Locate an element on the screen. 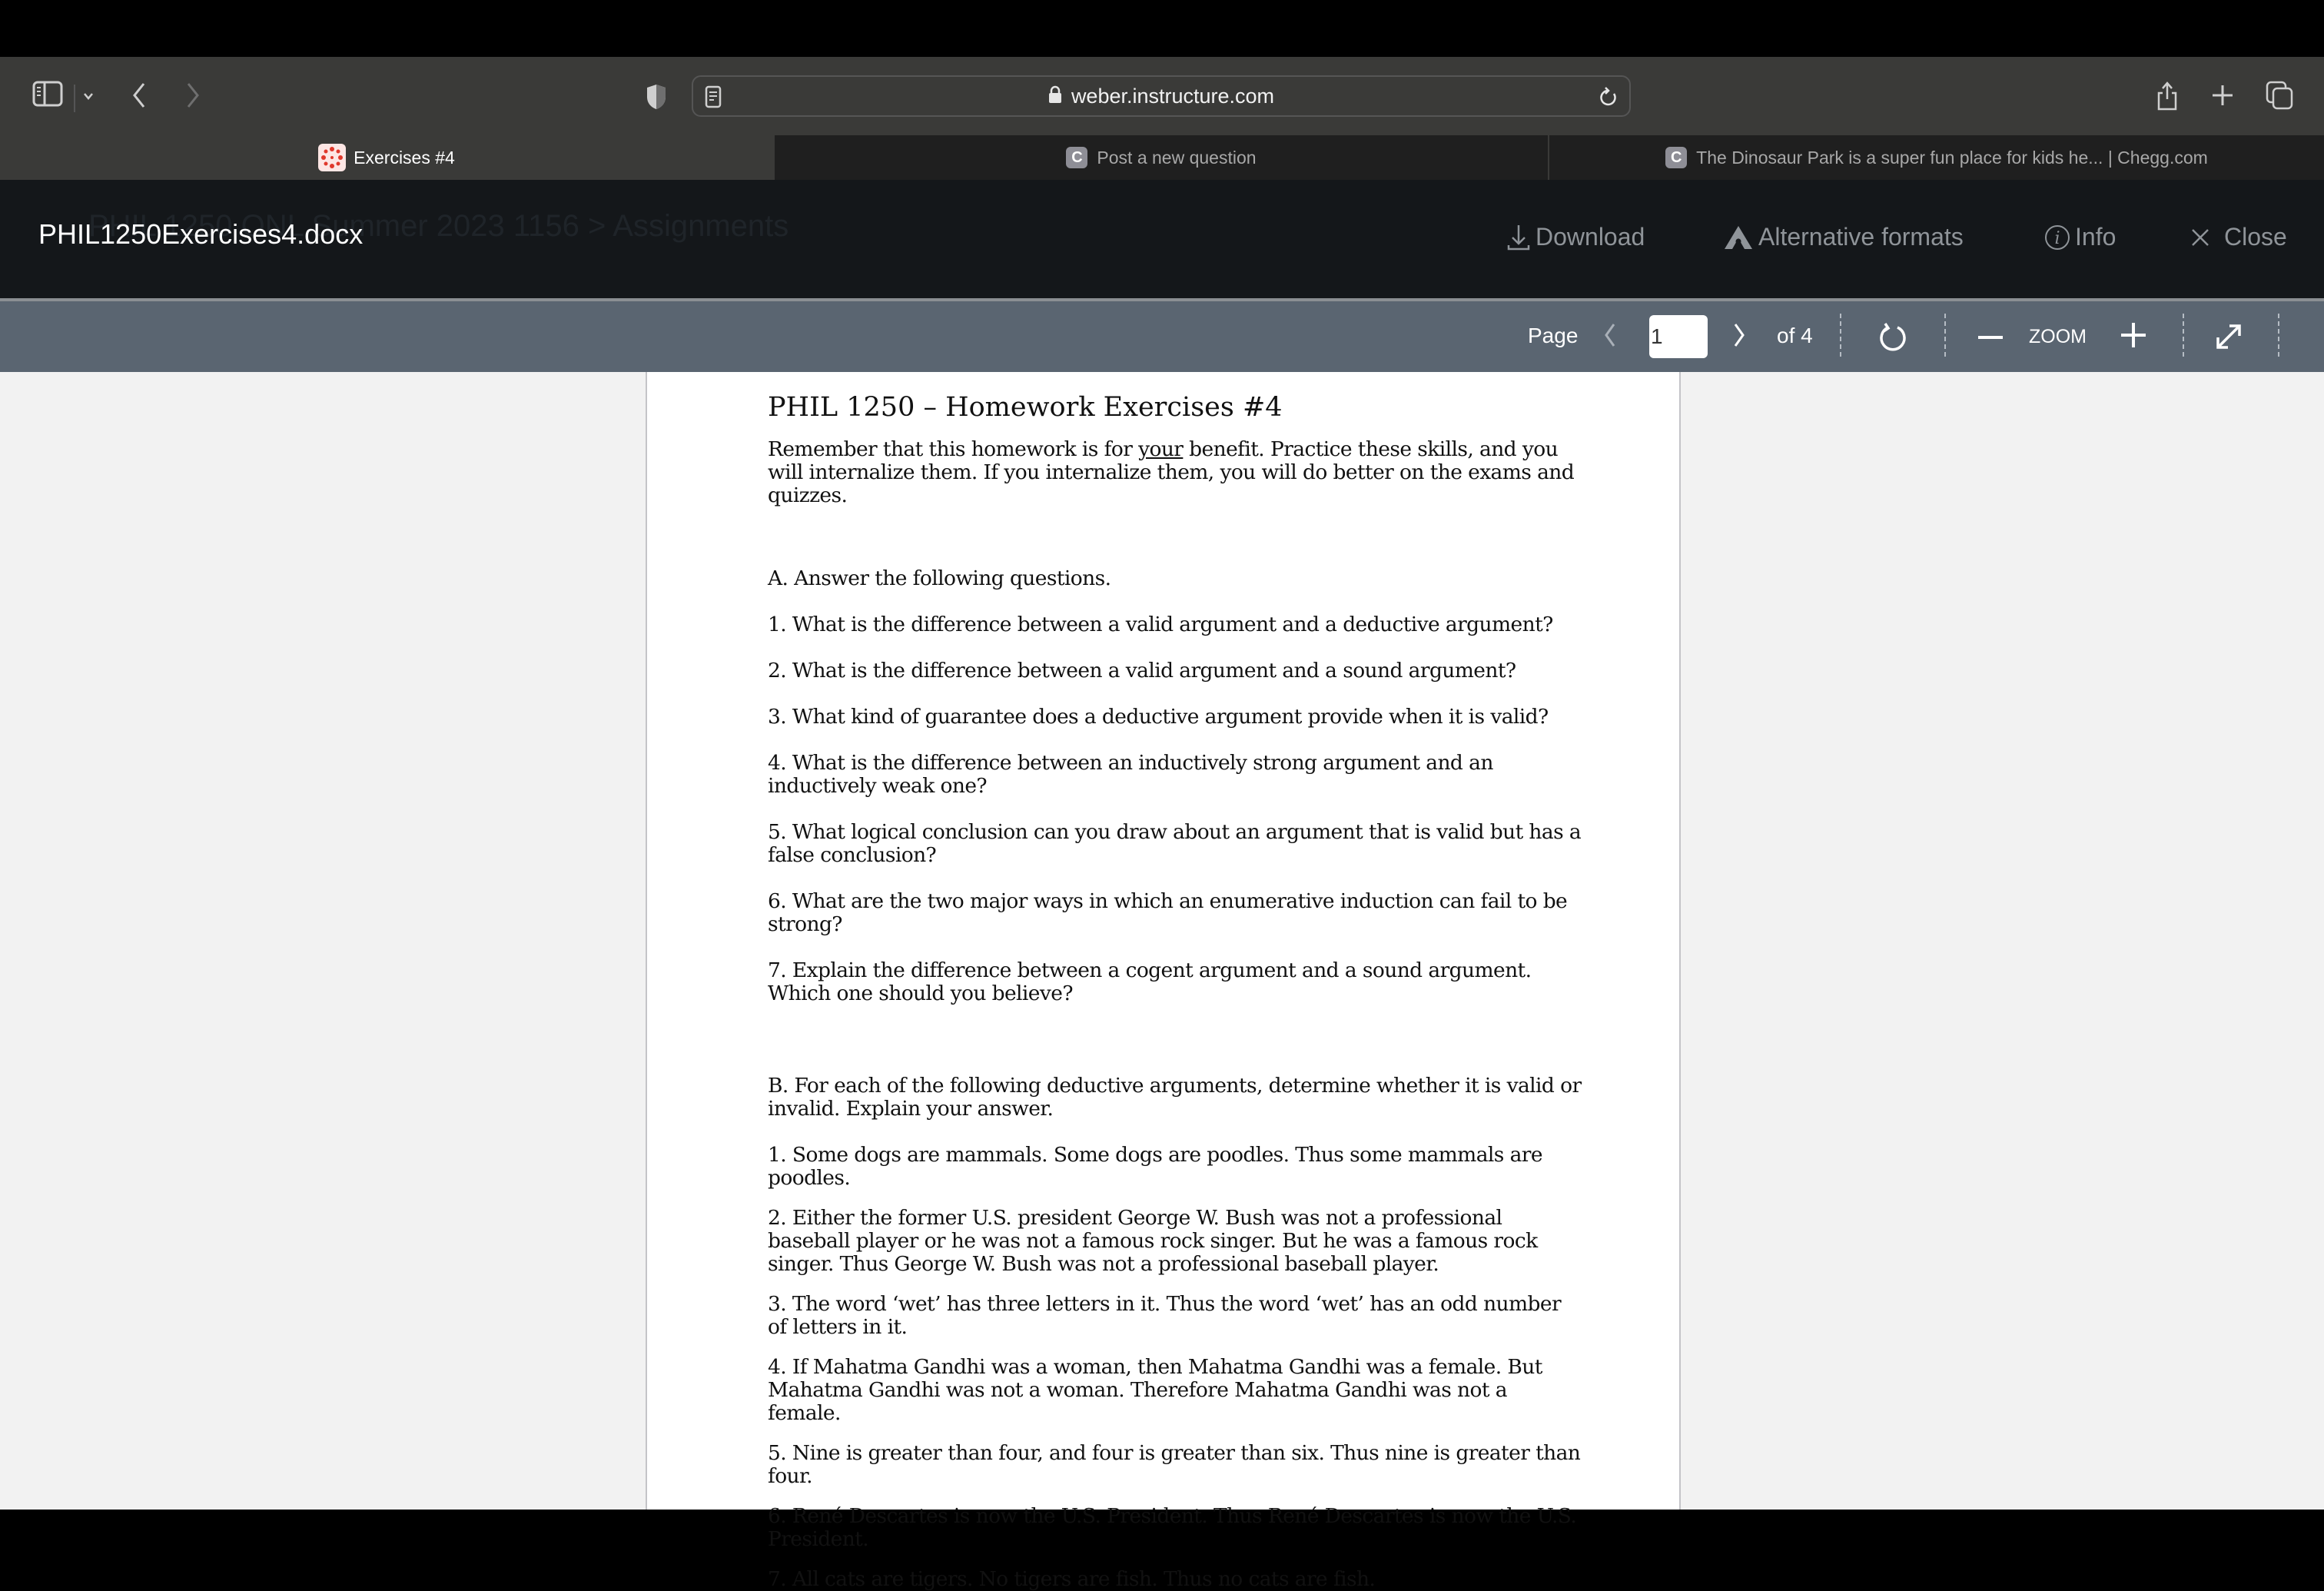 This screenshot has height=1591, width=2324. document-title: PHIL 1250 – Homework Exercises #4 is located at coordinates (1025, 407).